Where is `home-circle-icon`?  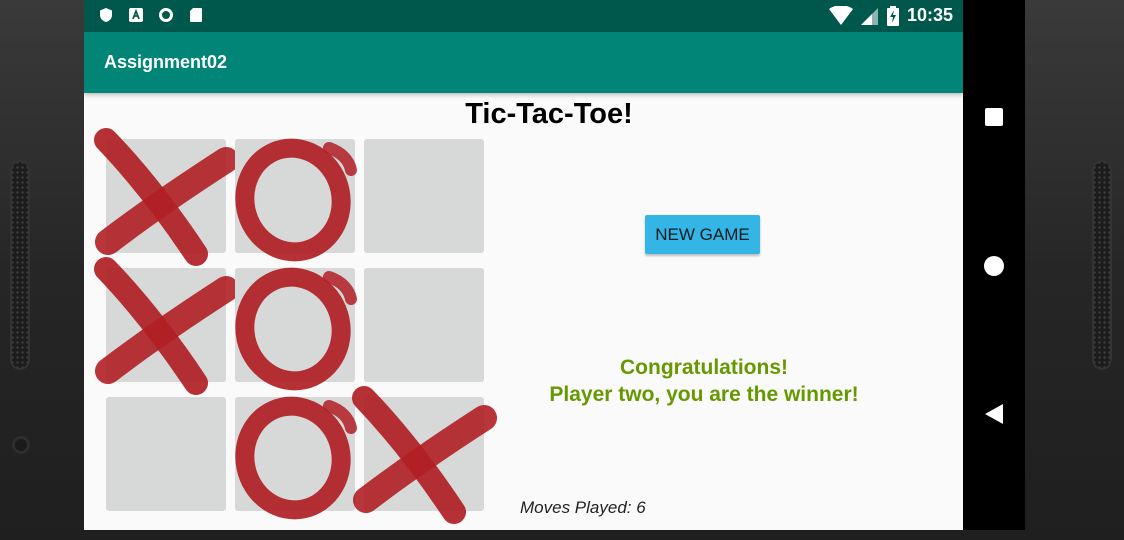 home-circle-icon is located at coordinates (994, 266).